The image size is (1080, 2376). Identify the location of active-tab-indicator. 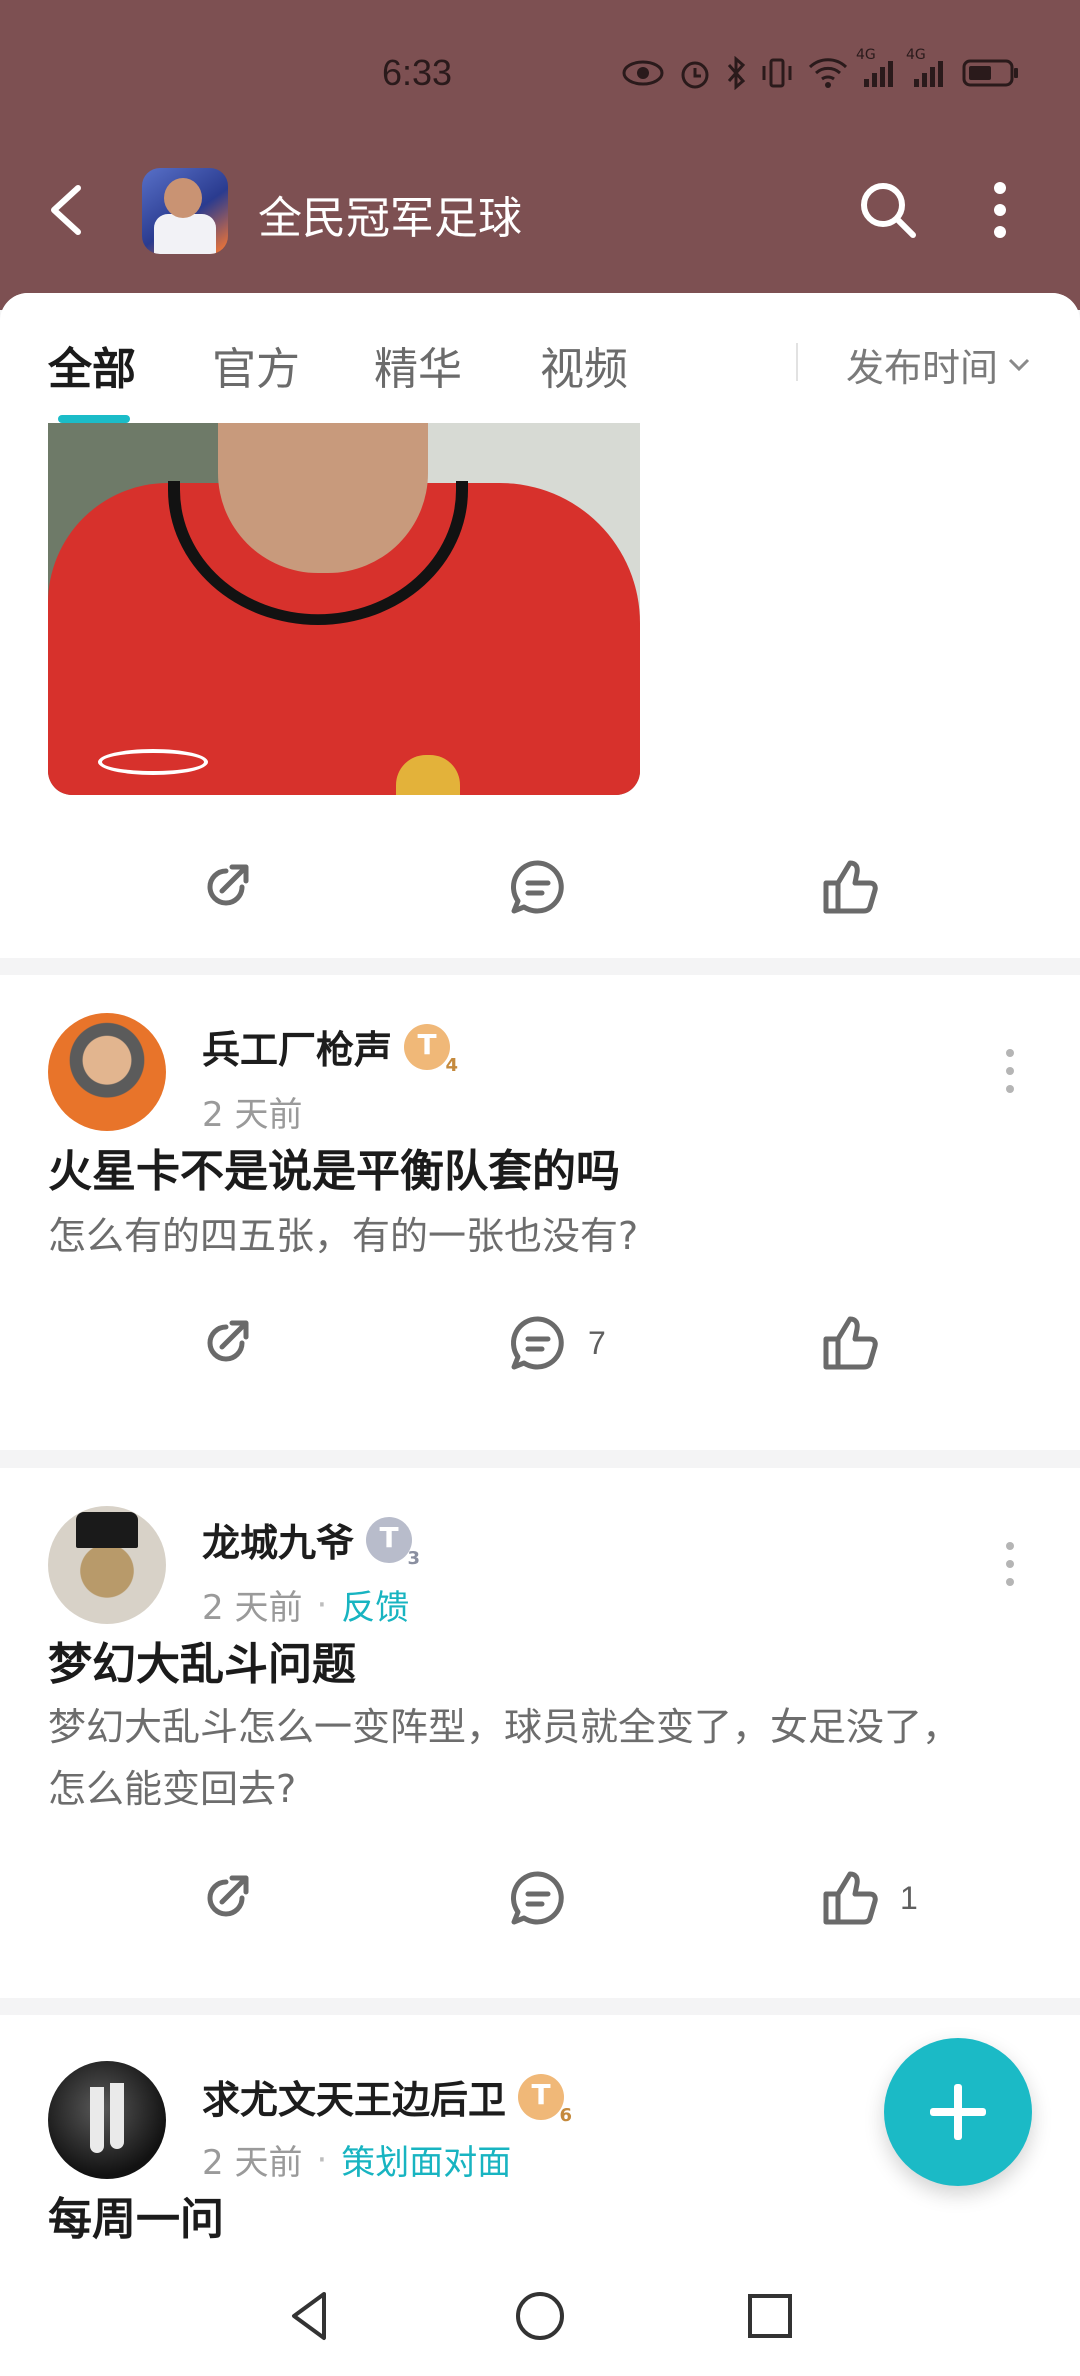
(94, 419).